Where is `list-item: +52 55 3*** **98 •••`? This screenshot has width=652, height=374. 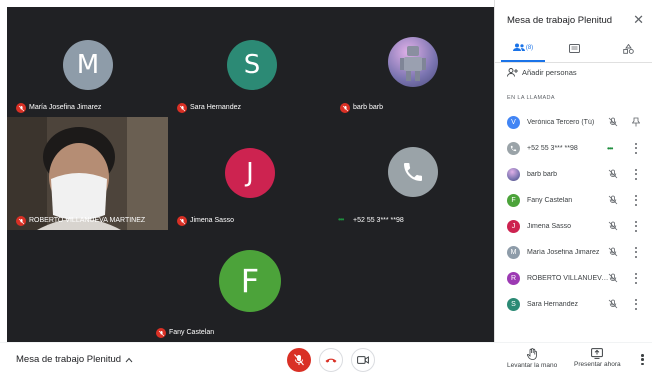 list-item: +52 55 3*** **98 ••• is located at coordinates (573, 148).